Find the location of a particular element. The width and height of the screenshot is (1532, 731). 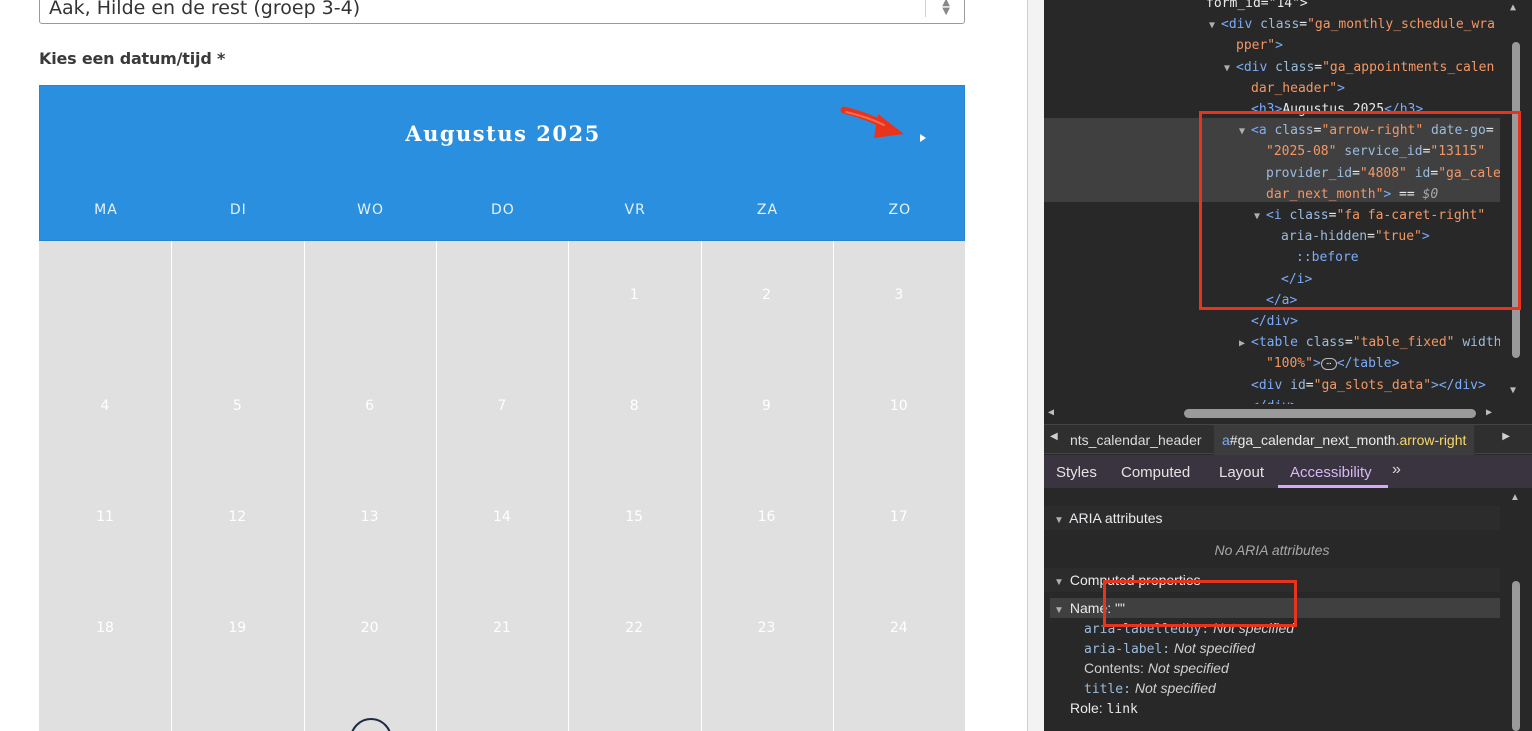

tab-styles: Styles is located at coordinates (1076, 472).